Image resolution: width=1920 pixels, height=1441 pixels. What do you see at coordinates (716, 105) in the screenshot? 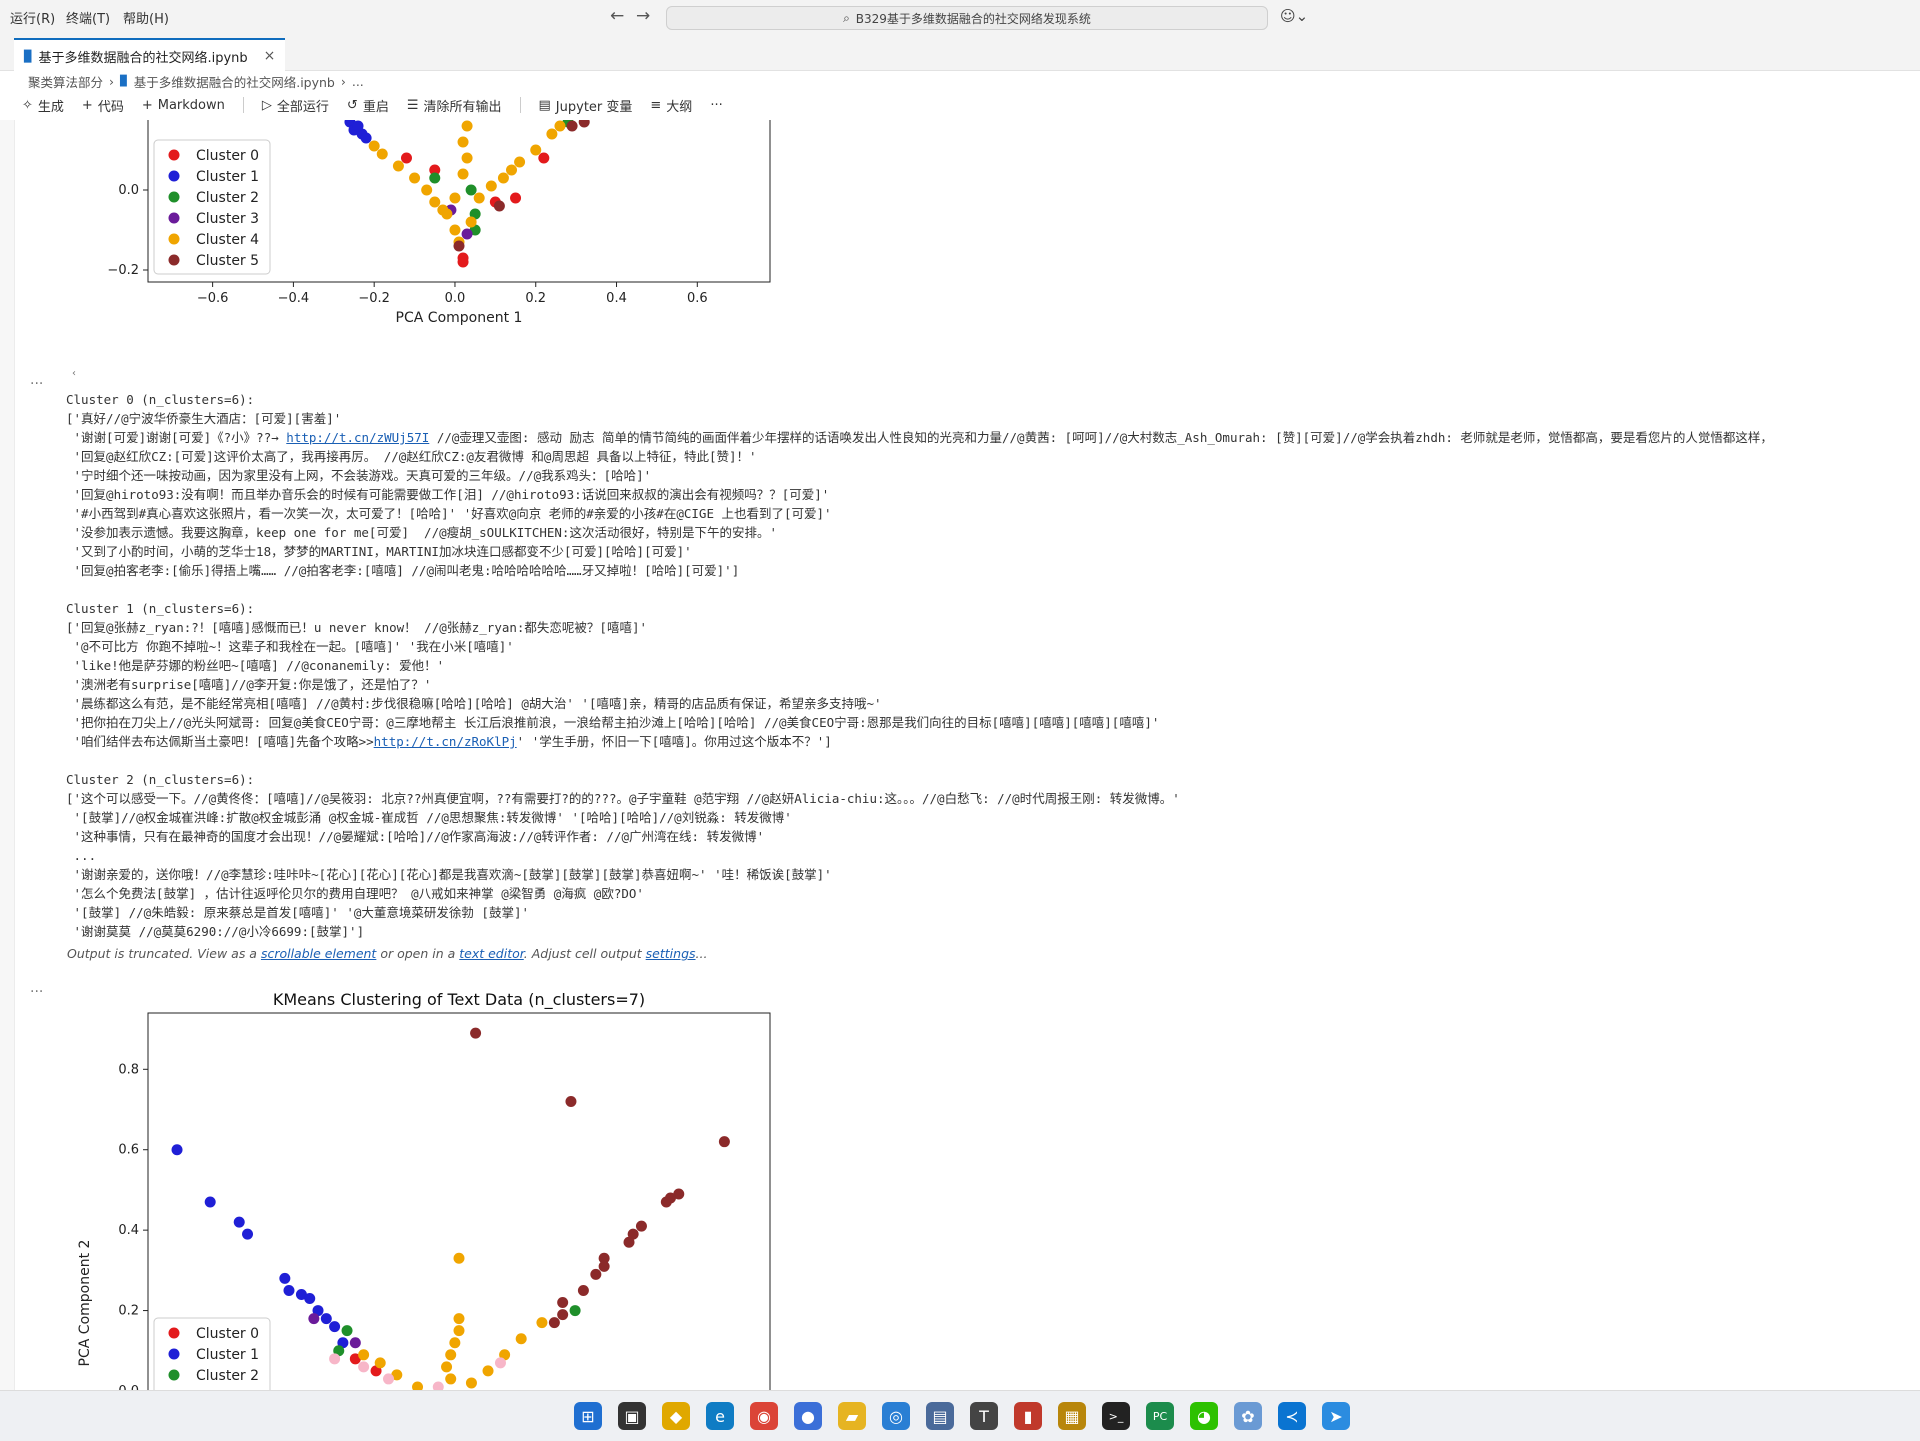
I see `more-actions-button: ···` at bounding box center [716, 105].